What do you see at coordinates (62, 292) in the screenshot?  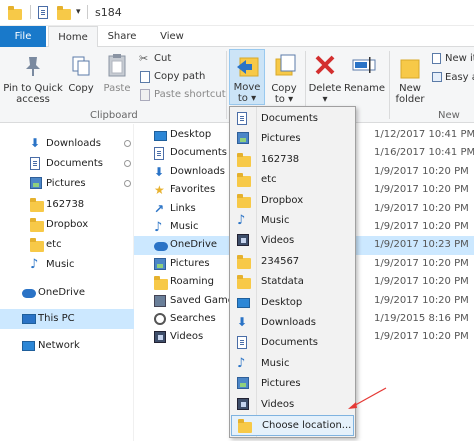 I see `nav-item-label: OneDrive` at bounding box center [62, 292].